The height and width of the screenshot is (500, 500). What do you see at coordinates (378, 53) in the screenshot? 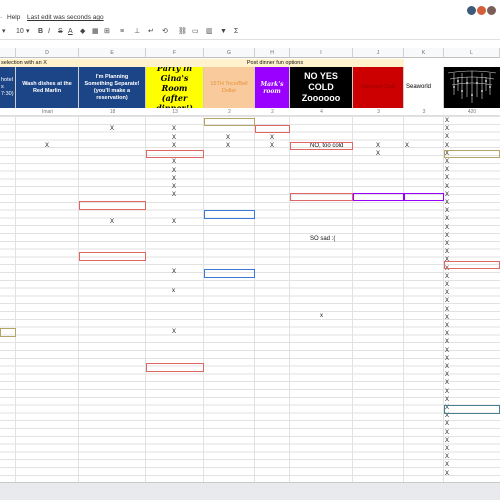
I see `column-header: J` at bounding box center [378, 53].